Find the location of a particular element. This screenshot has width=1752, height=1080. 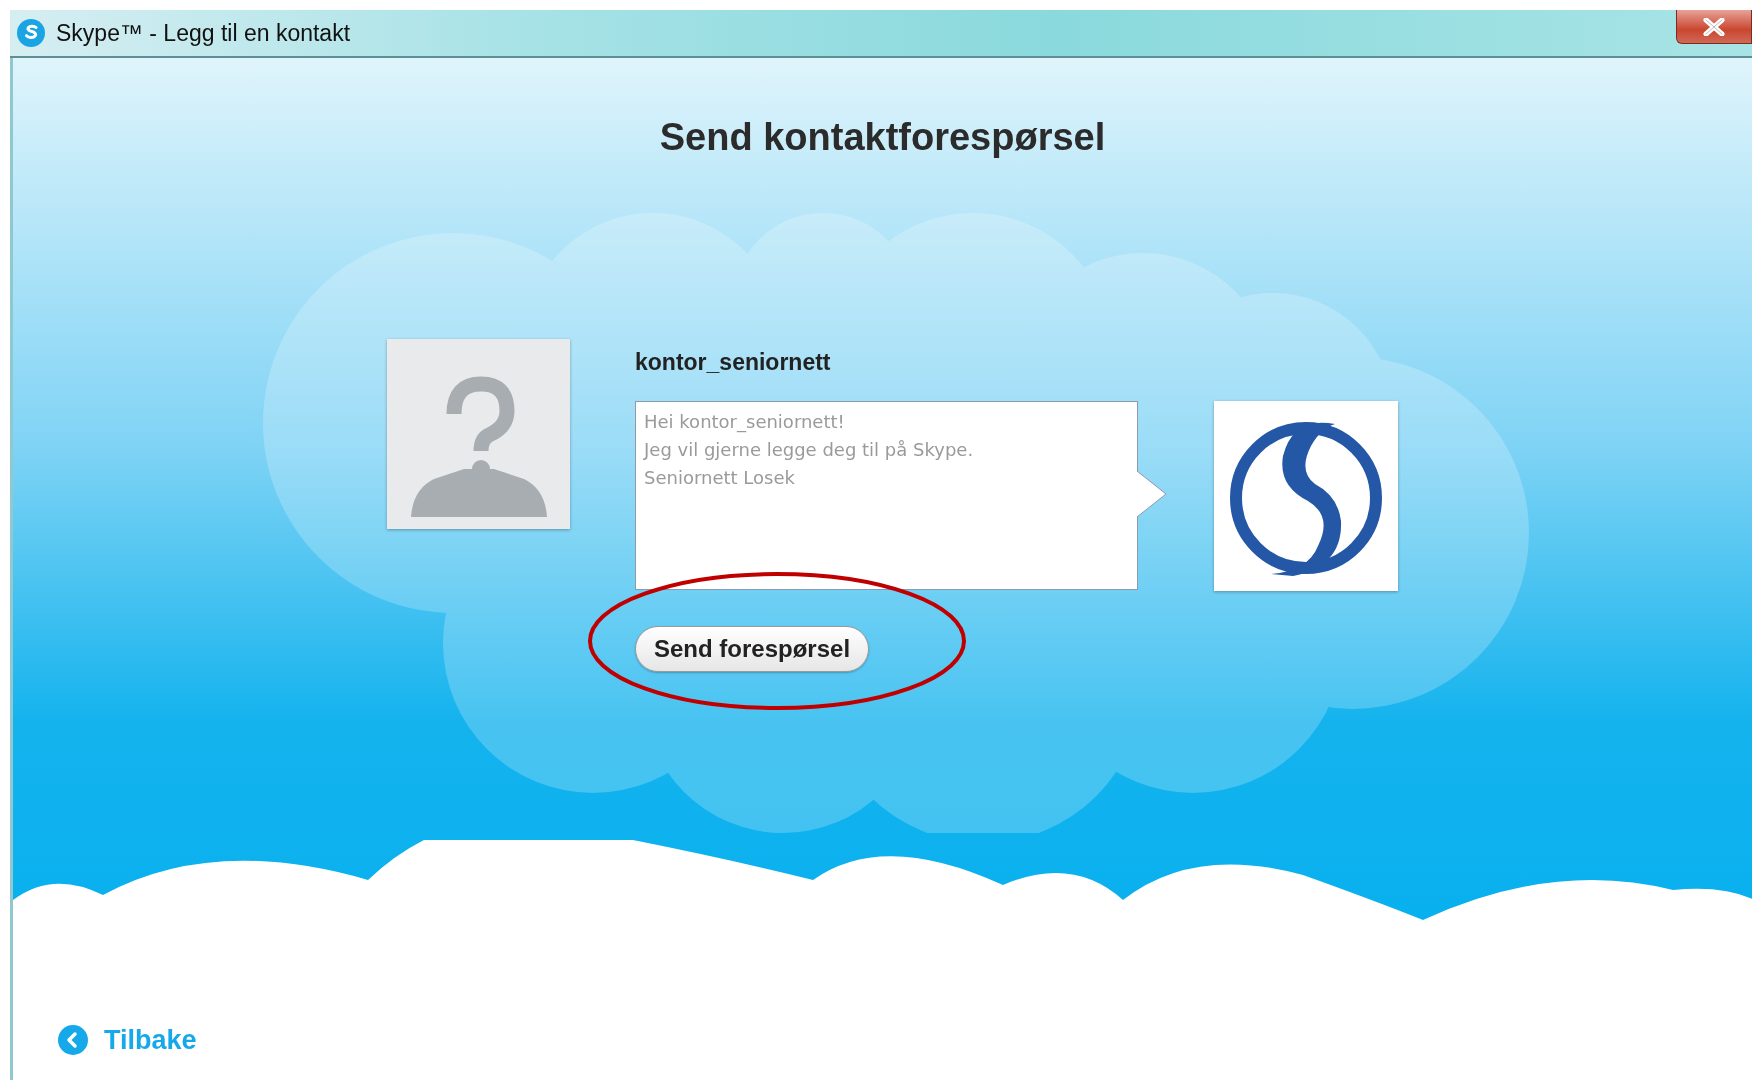

dialog-heading: Send kontaktforespørsel is located at coordinates (882, 137).